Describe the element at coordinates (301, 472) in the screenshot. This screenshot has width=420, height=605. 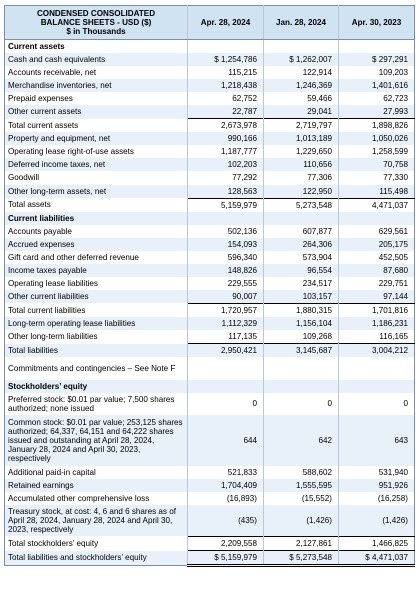
I see `cell-value: 588,602` at that location.